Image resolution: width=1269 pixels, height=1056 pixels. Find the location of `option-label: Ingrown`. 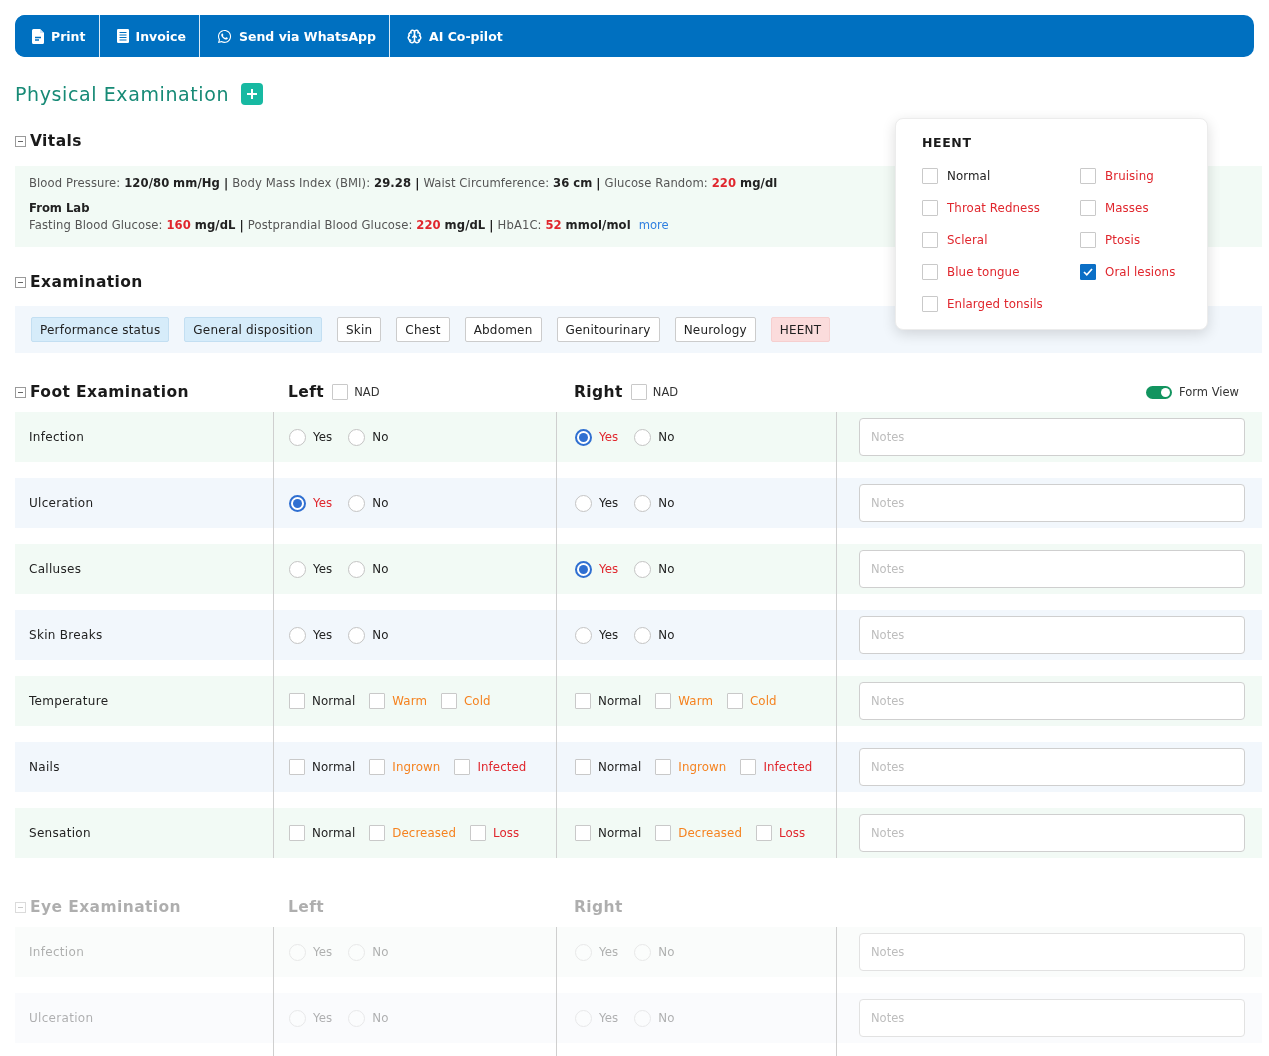

option-label: Ingrown is located at coordinates (702, 767).